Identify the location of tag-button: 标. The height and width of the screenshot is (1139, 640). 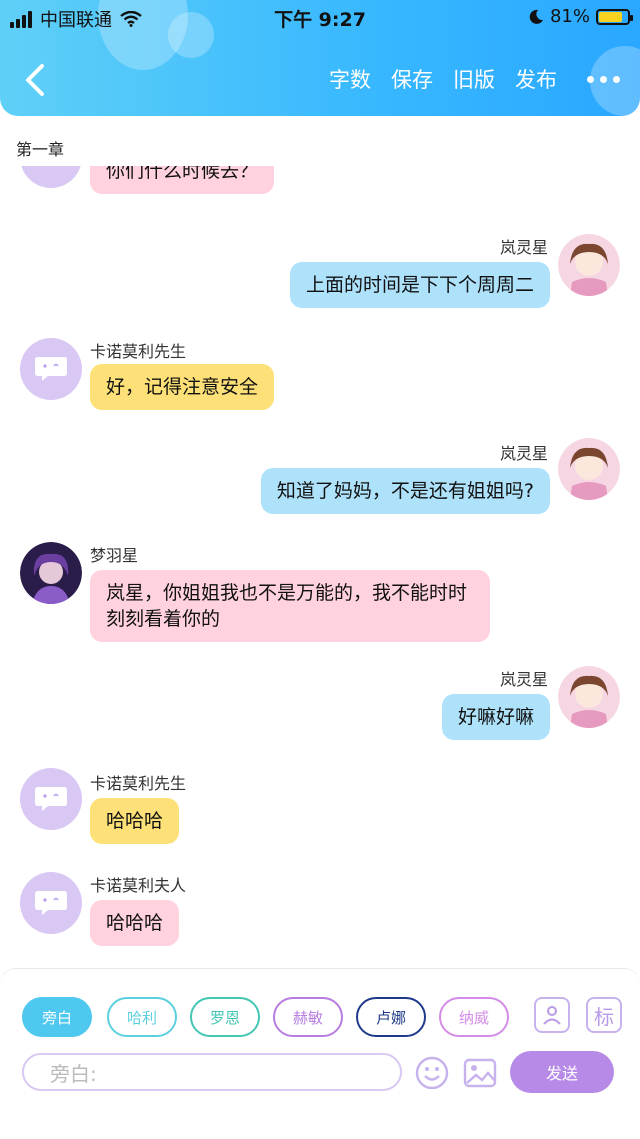
(604, 1015).